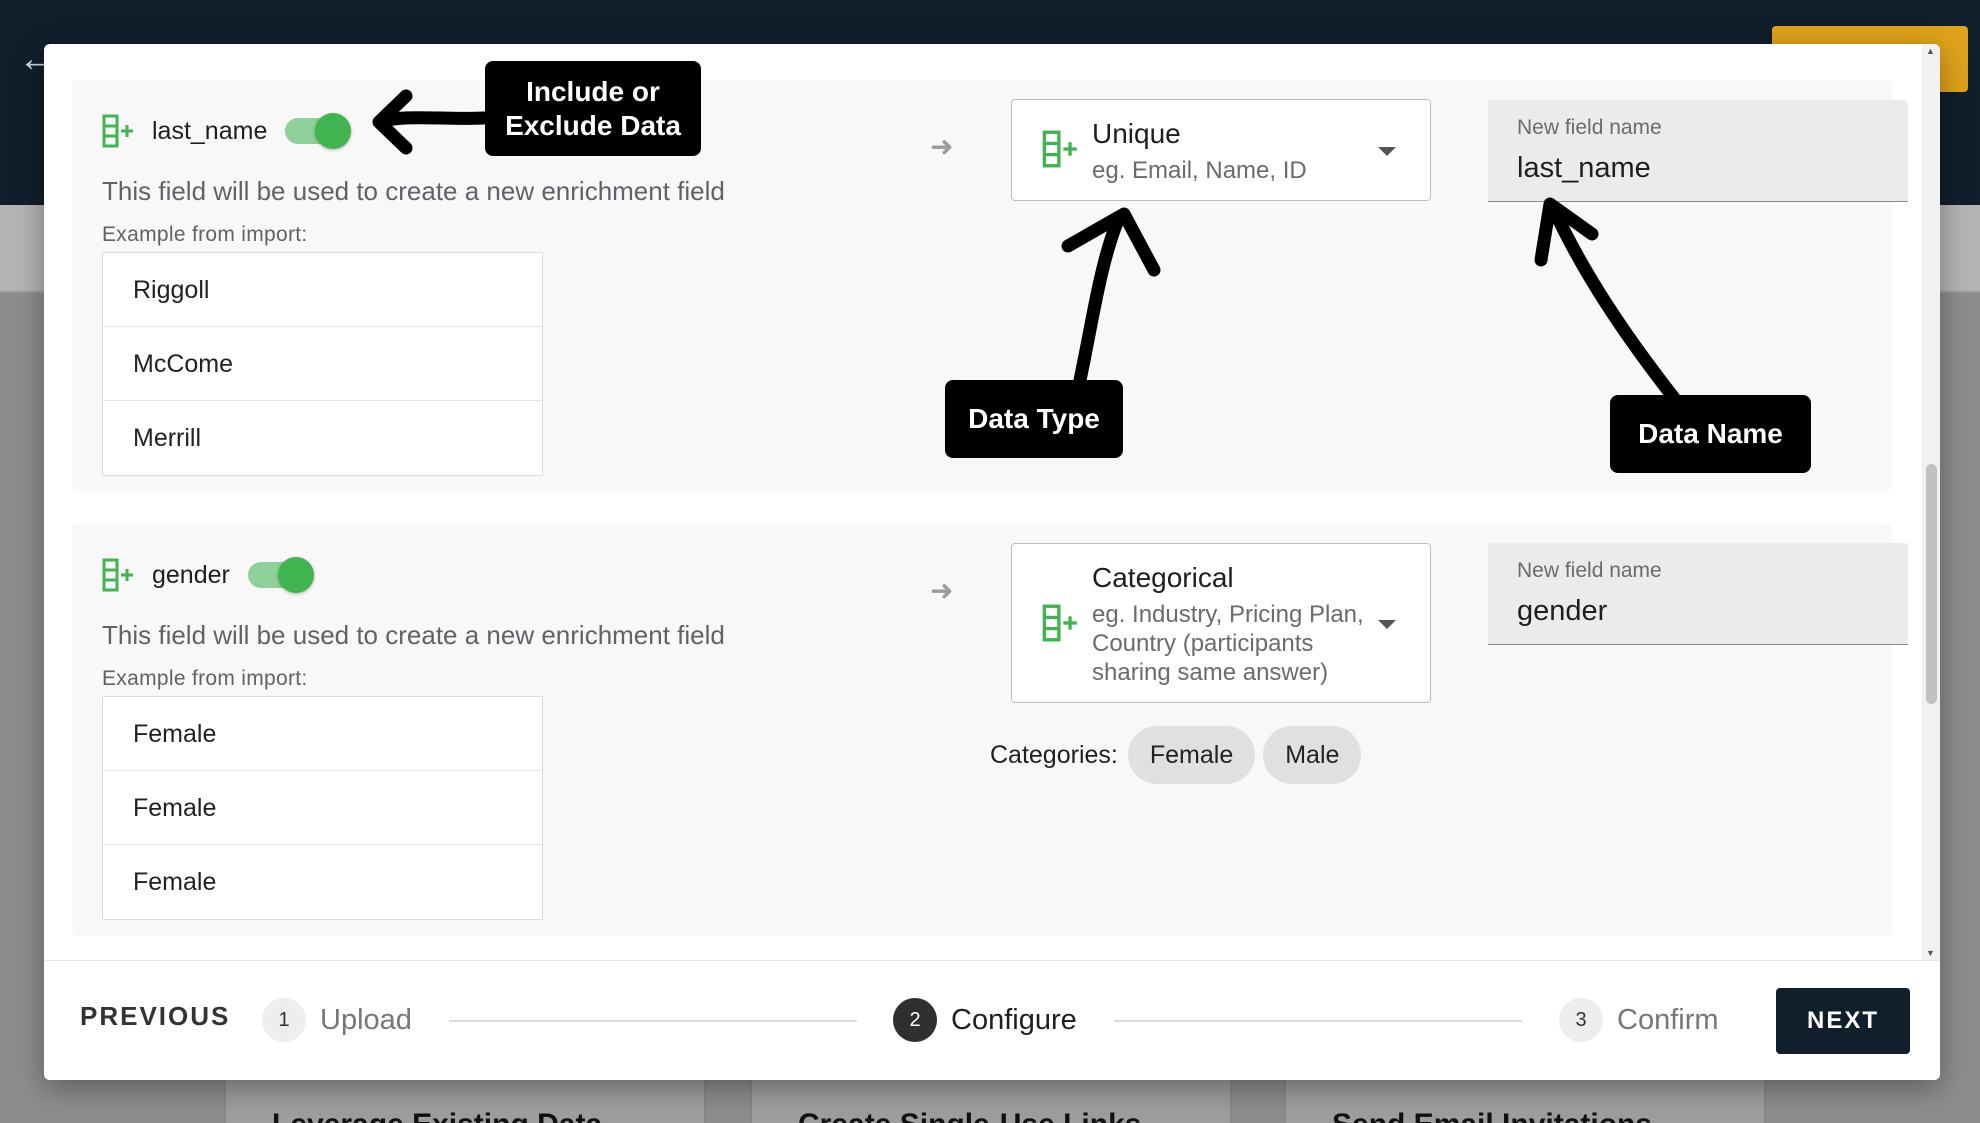 The image size is (1980, 1123). Describe the element at coordinates (1199, 170) in the screenshot. I see `data-type-hint: eg. Email, Name, ID` at that location.